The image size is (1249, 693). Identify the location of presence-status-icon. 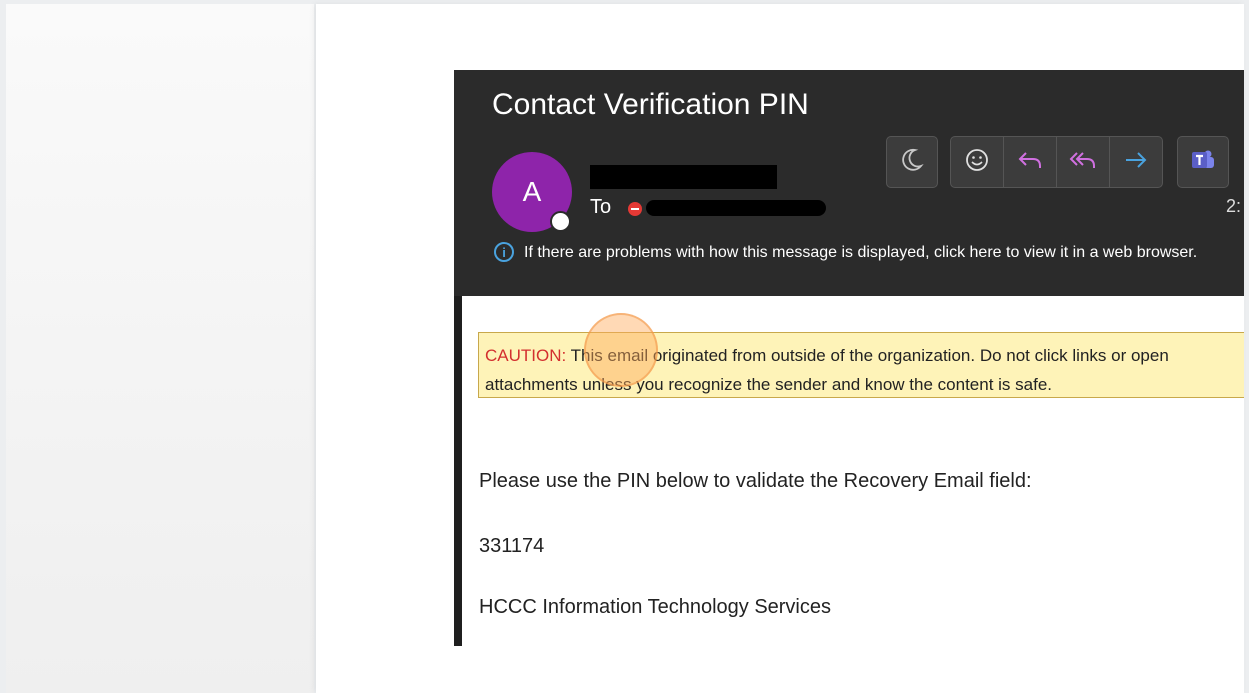
(560, 221).